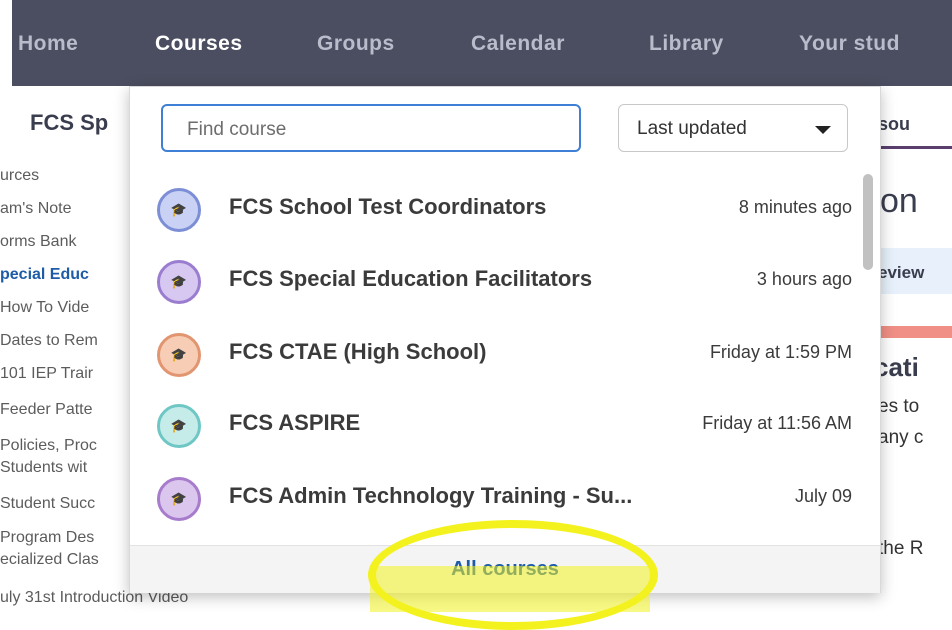 This screenshot has height=630, width=952. I want to click on course-name: FCS CTAE (High School), so click(358, 351).